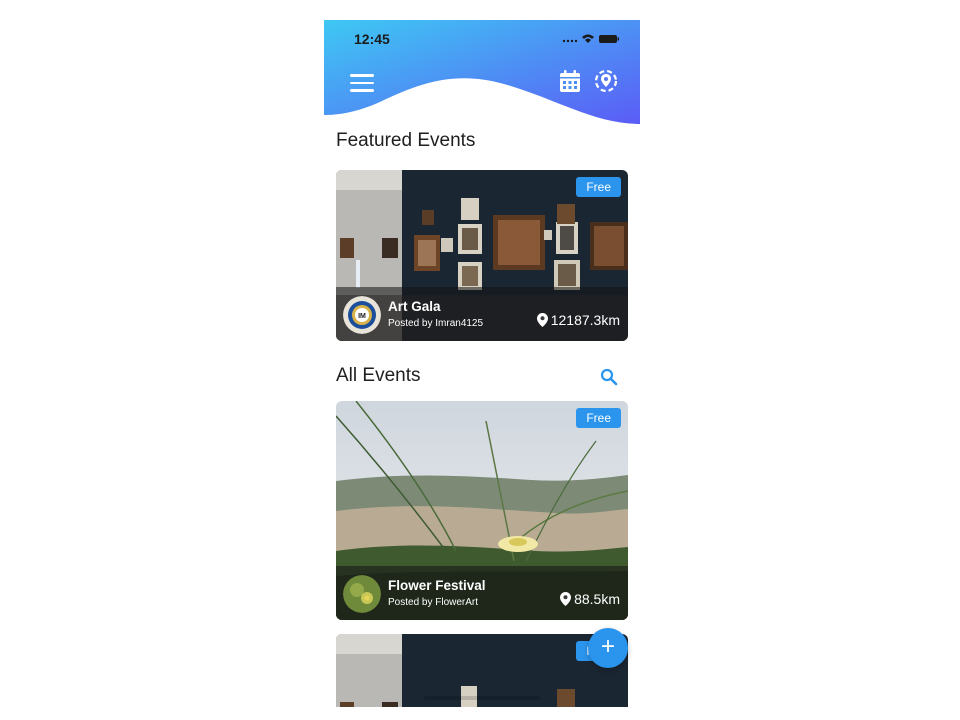  What do you see at coordinates (570, 81) in the screenshot?
I see `calendar-icon` at bounding box center [570, 81].